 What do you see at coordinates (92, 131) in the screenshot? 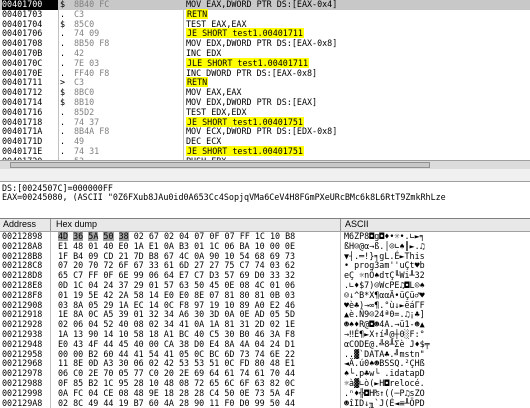
I see `opcode-bytes: 8B4A F8` at bounding box center [92, 131].